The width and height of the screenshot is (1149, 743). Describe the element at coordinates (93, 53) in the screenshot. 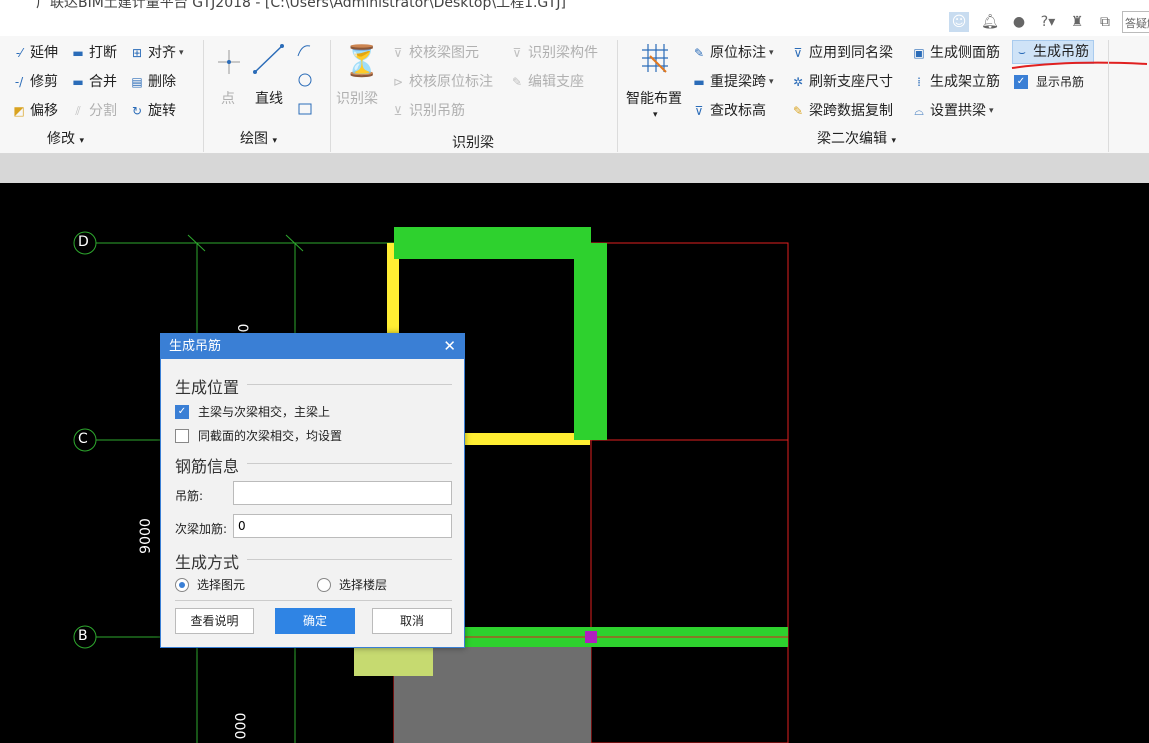

I see `break-button: ▬ 打断` at that location.